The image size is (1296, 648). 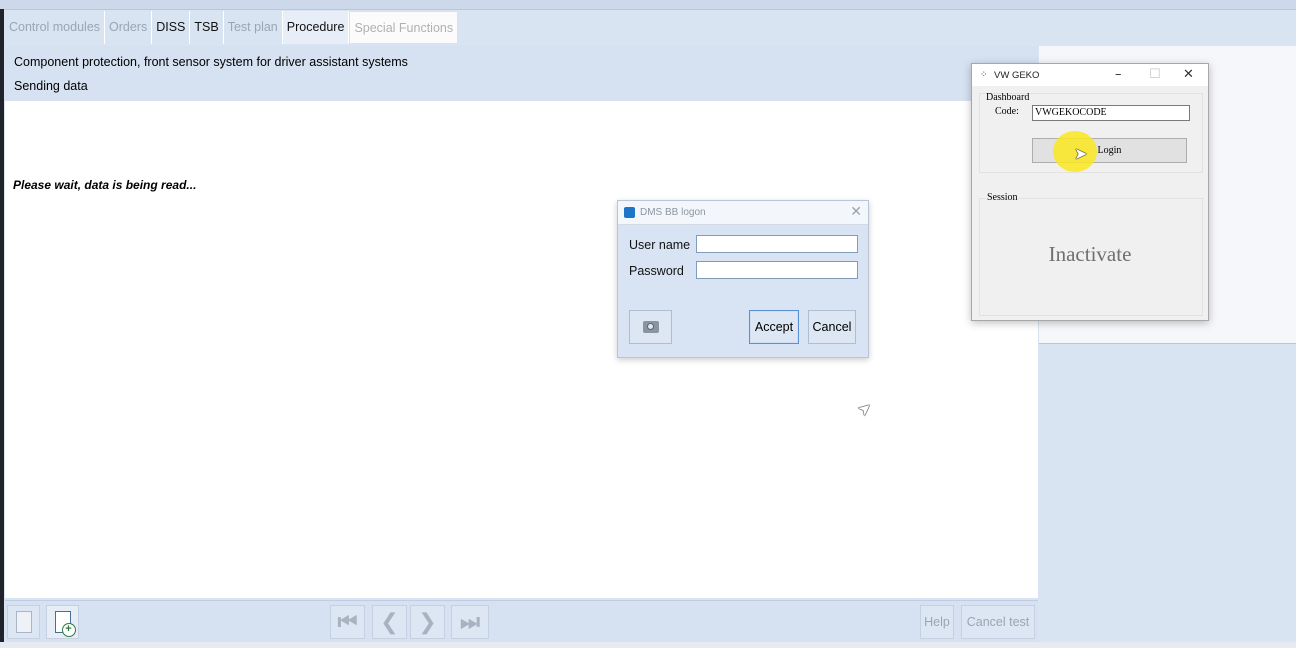 What do you see at coordinates (1017, 75) in the screenshot?
I see `geko-title: VW GEKO` at bounding box center [1017, 75].